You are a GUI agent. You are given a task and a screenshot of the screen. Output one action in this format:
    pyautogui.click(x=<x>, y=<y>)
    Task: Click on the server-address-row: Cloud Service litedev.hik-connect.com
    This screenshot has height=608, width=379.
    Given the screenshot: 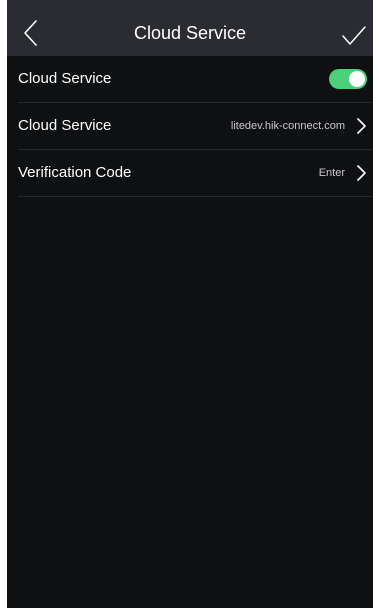 What is the action you would take?
    pyautogui.click(x=195, y=126)
    